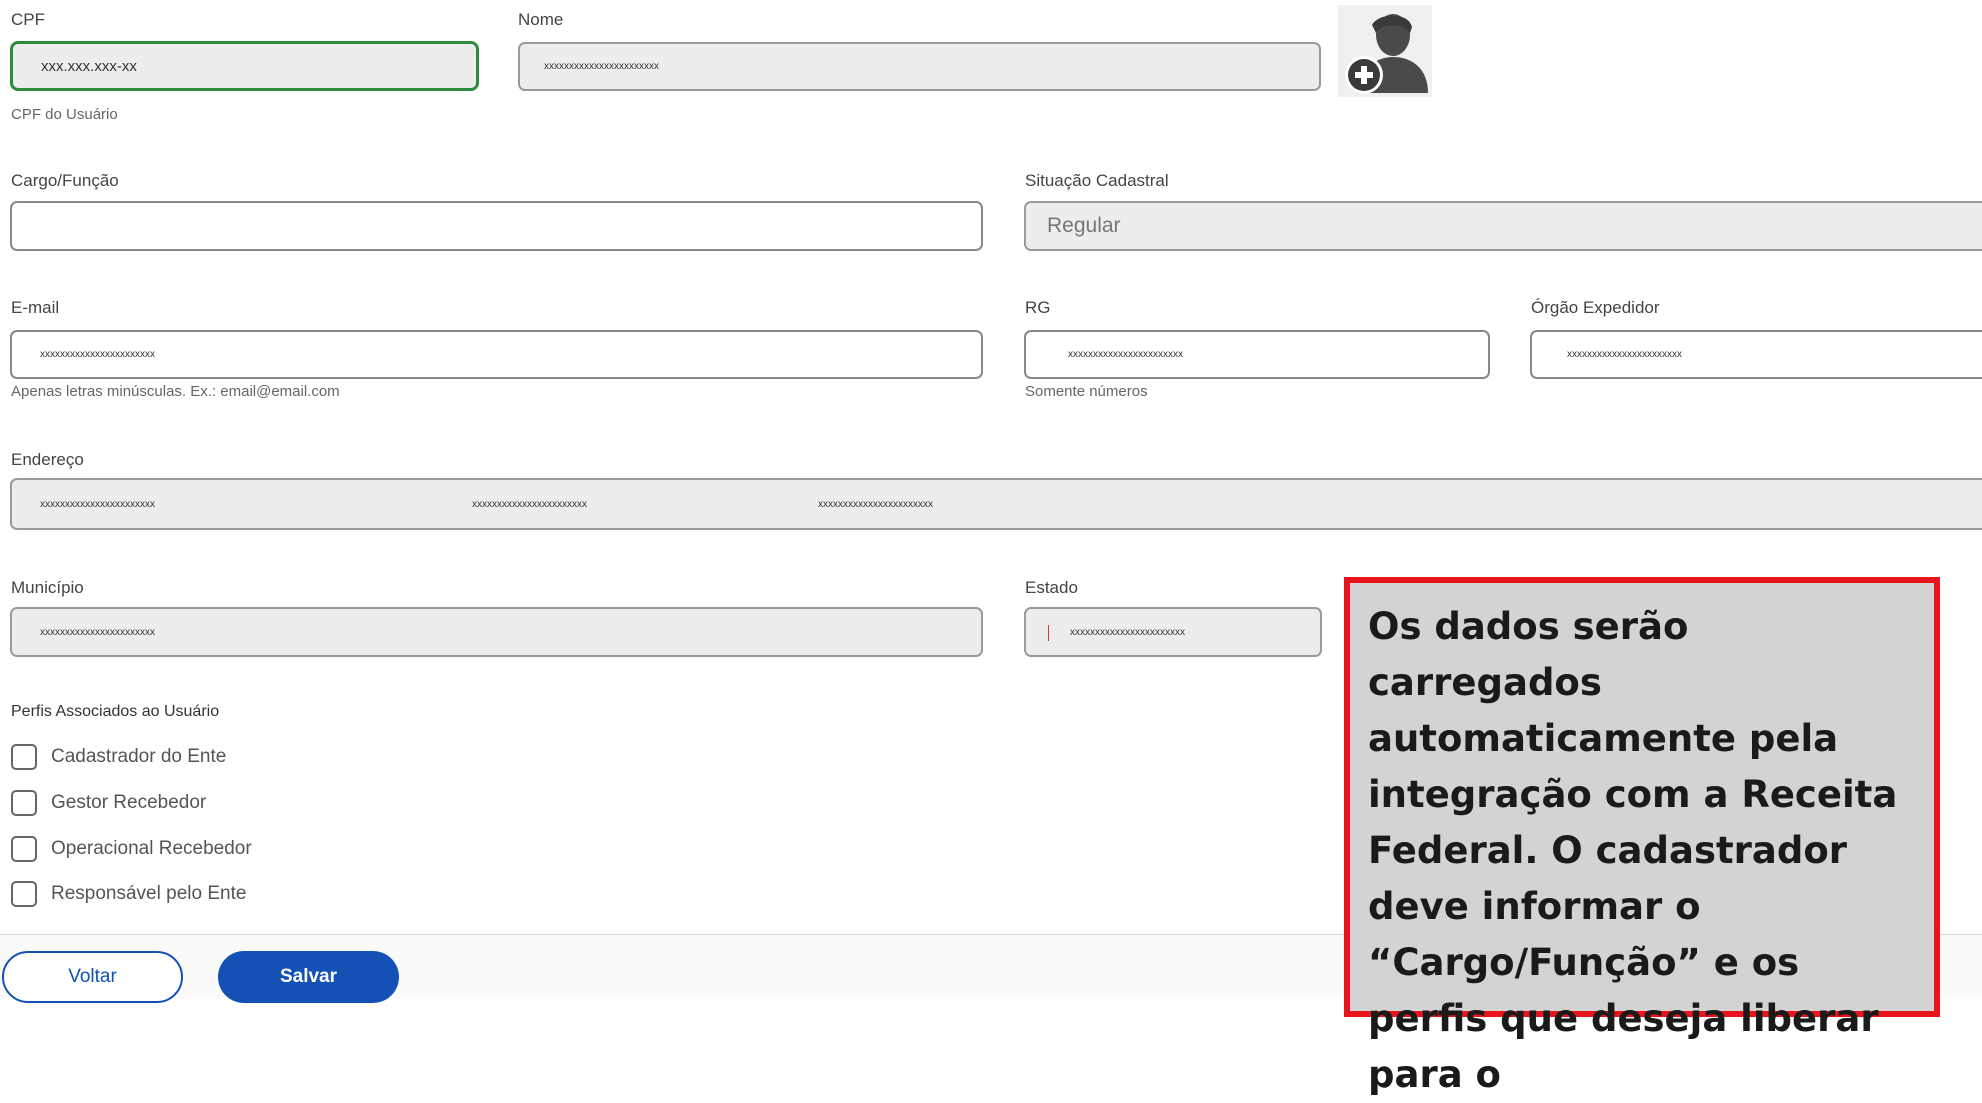 The width and height of the screenshot is (1982, 1103). What do you see at coordinates (244, 66) in the screenshot?
I see `cpf-input: xxx.xxx.xxx-xx` at bounding box center [244, 66].